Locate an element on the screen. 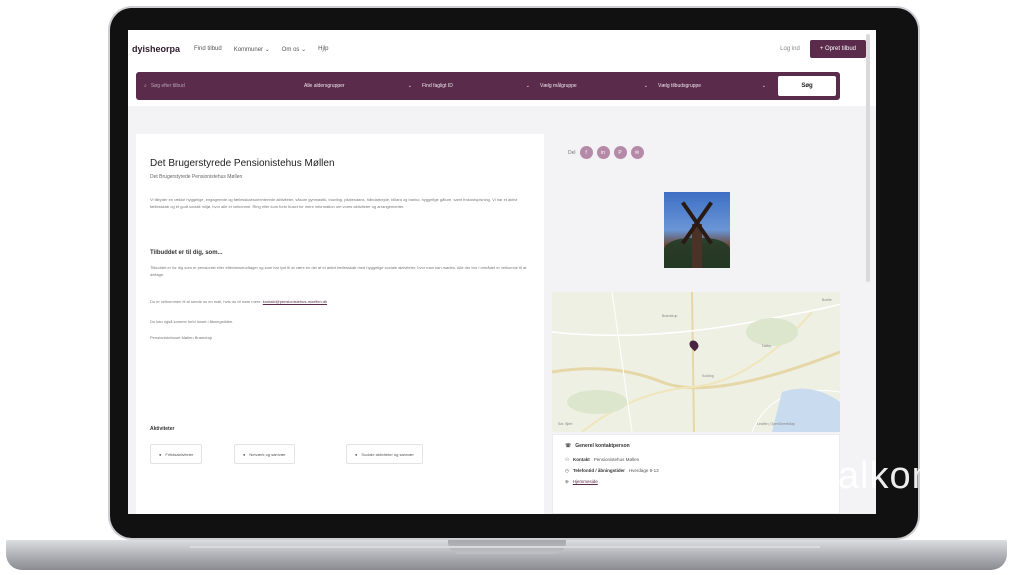 The width and height of the screenshot is (1013, 575). watermark-text: Socialkom is located at coordinates (840, 476).